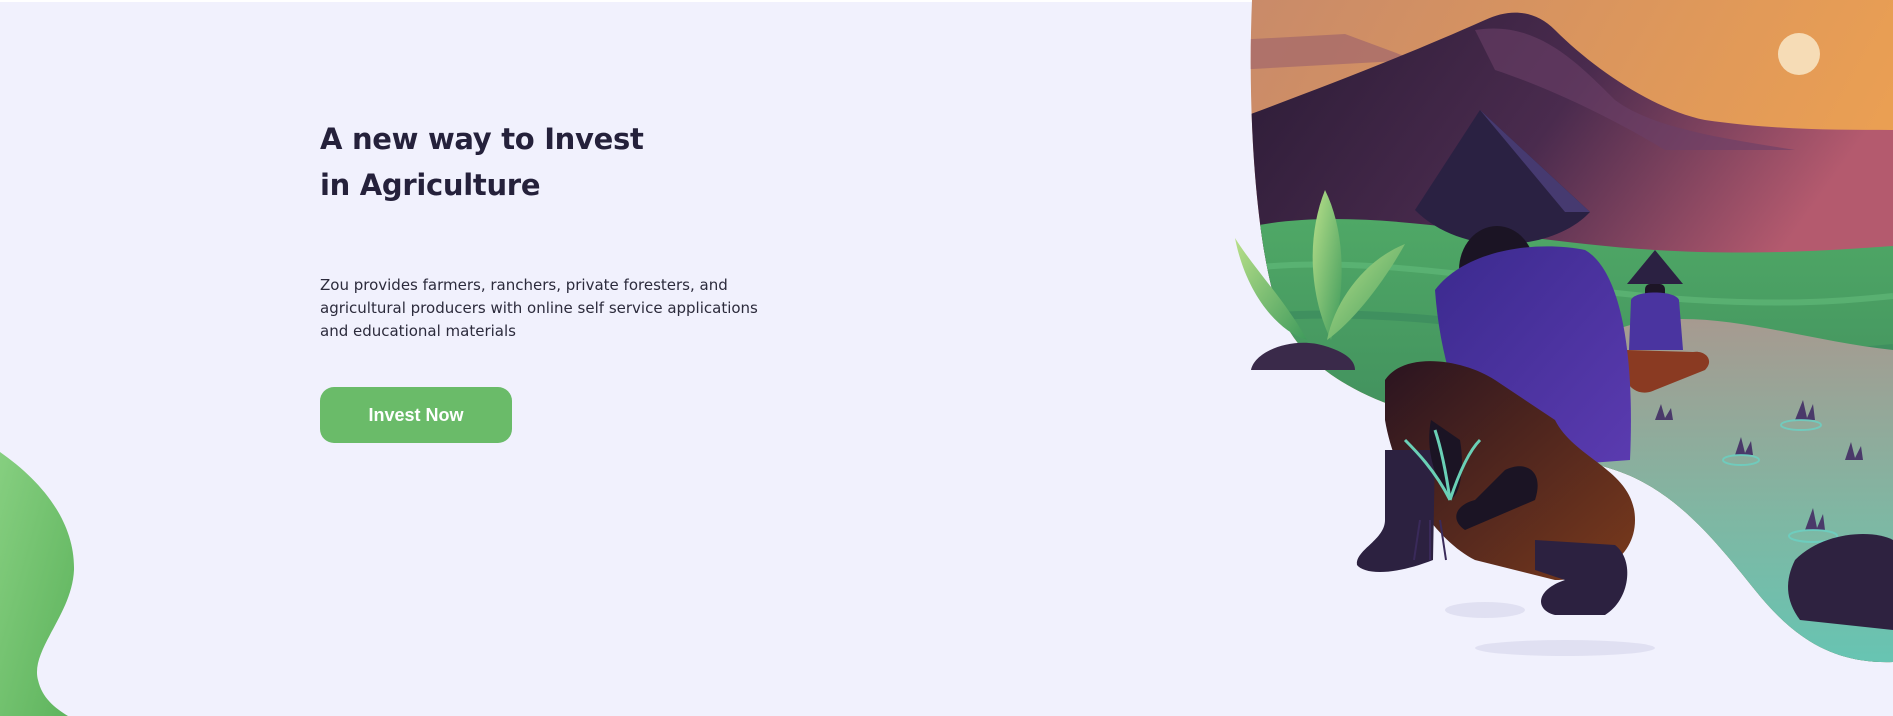  What do you see at coordinates (37, 584) in the screenshot?
I see `green-wave-decoration` at bounding box center [37, 584].